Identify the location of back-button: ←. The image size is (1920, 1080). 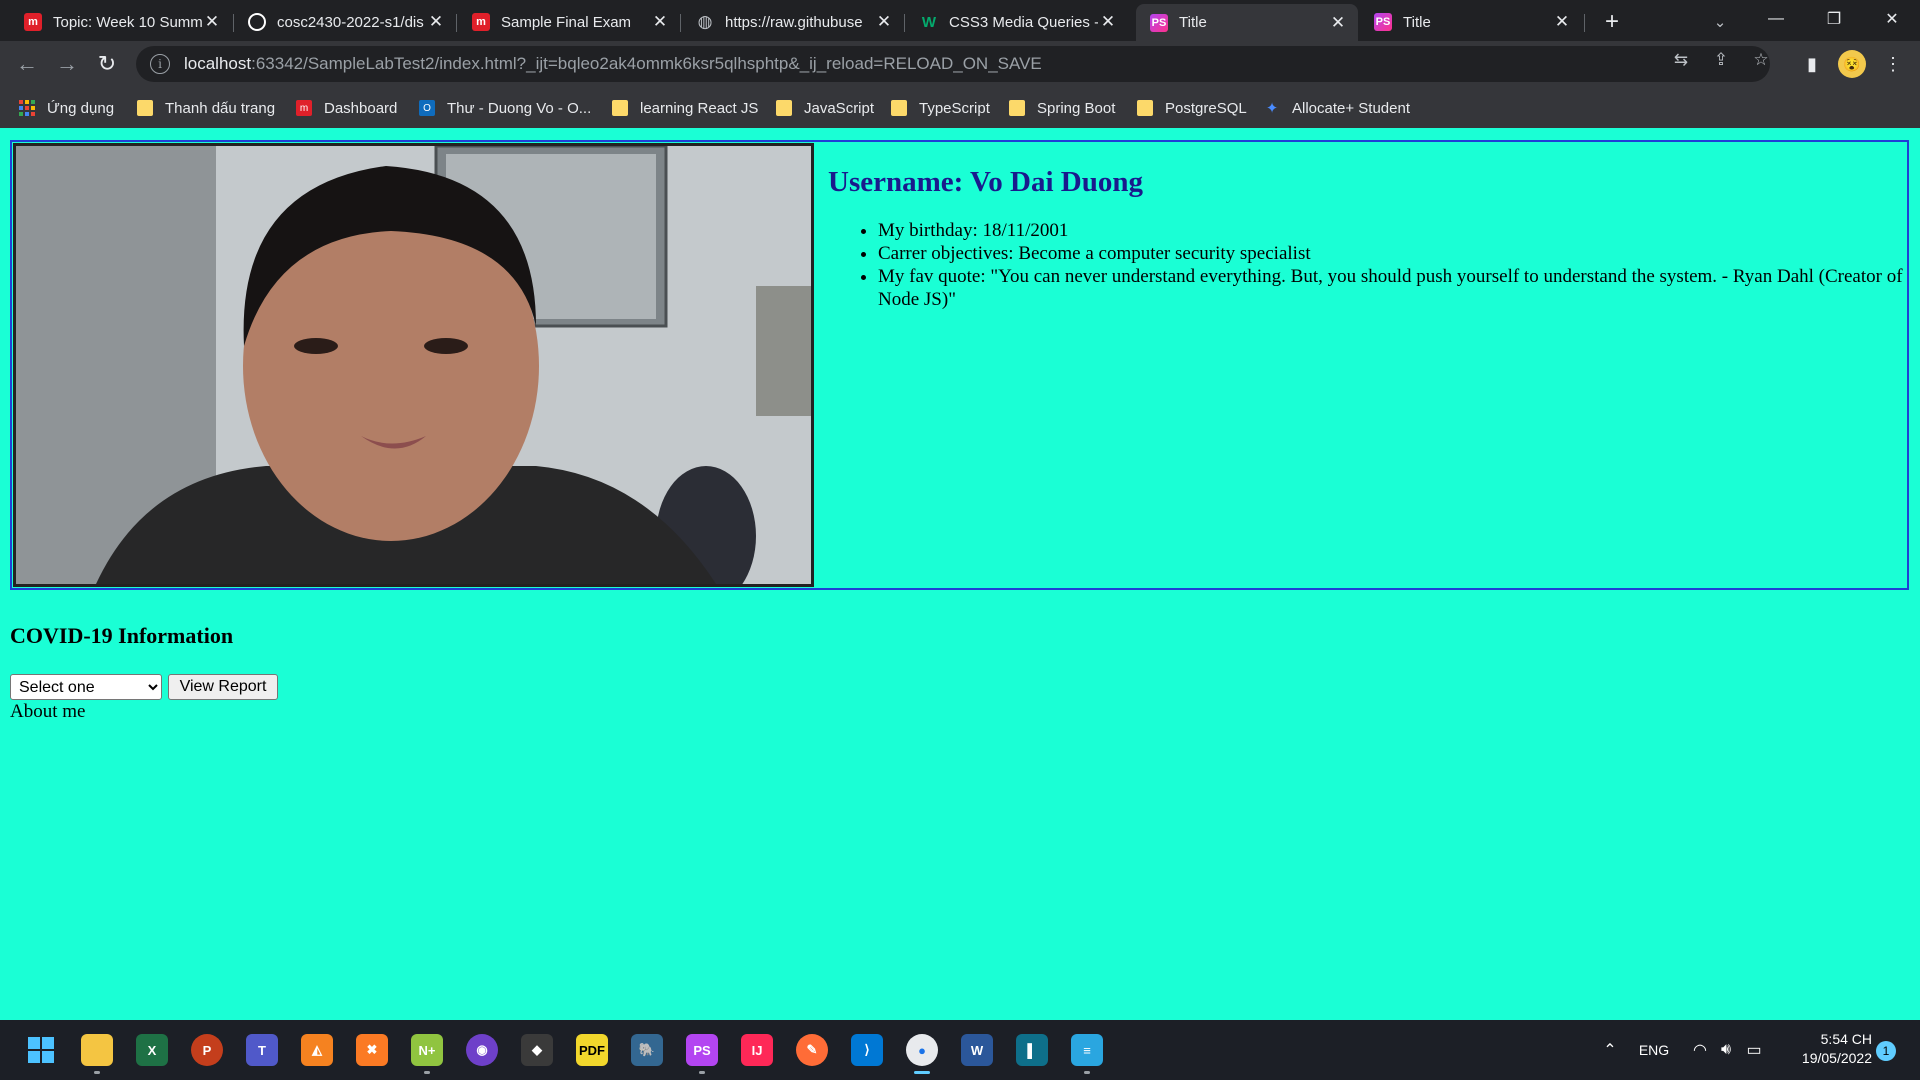
(27, 64).